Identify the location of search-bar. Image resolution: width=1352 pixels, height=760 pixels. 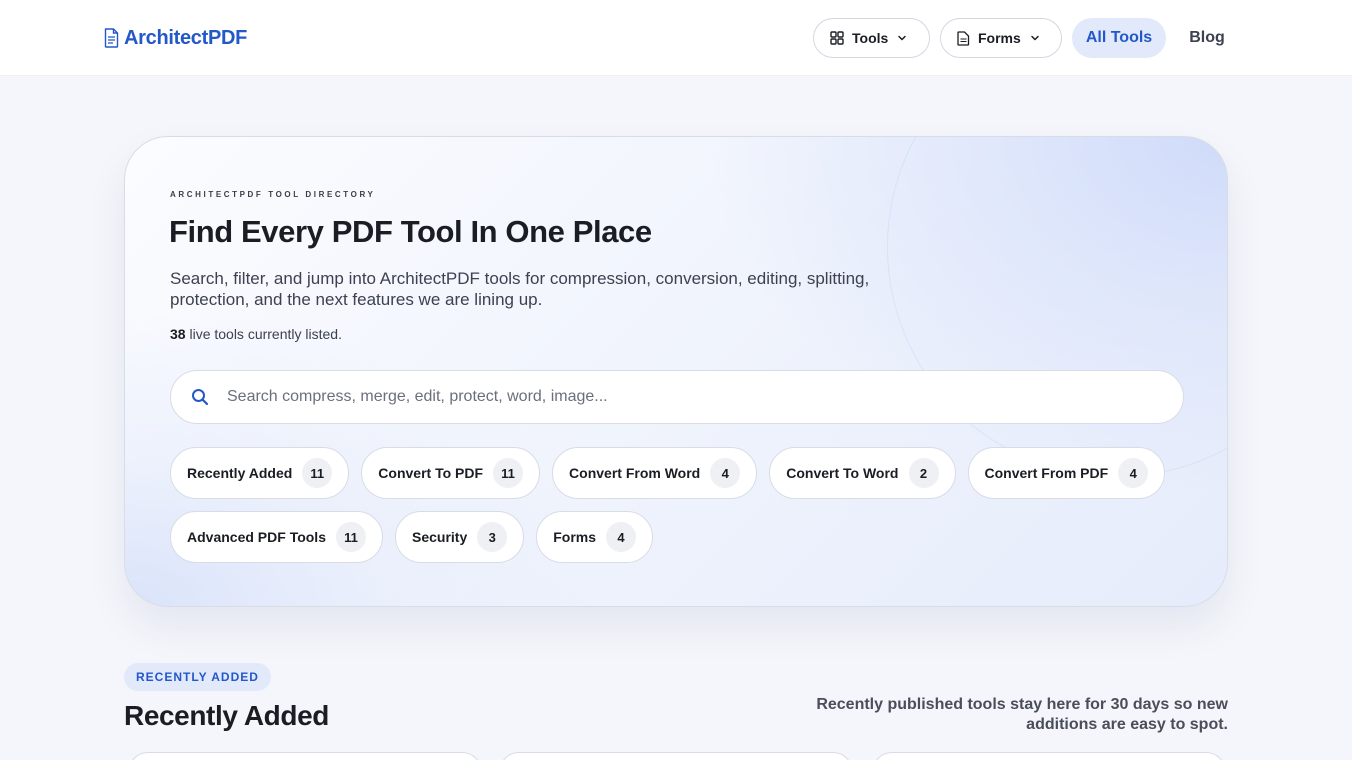
(677, 397).